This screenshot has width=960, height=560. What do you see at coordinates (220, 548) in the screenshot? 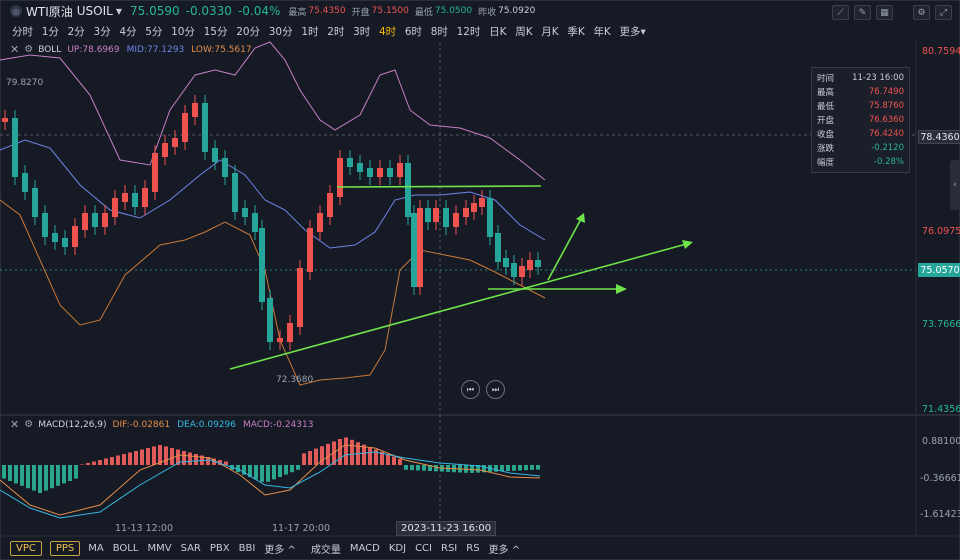
I see `main-indicator-item: PBX` at bounding box center [220, 548].